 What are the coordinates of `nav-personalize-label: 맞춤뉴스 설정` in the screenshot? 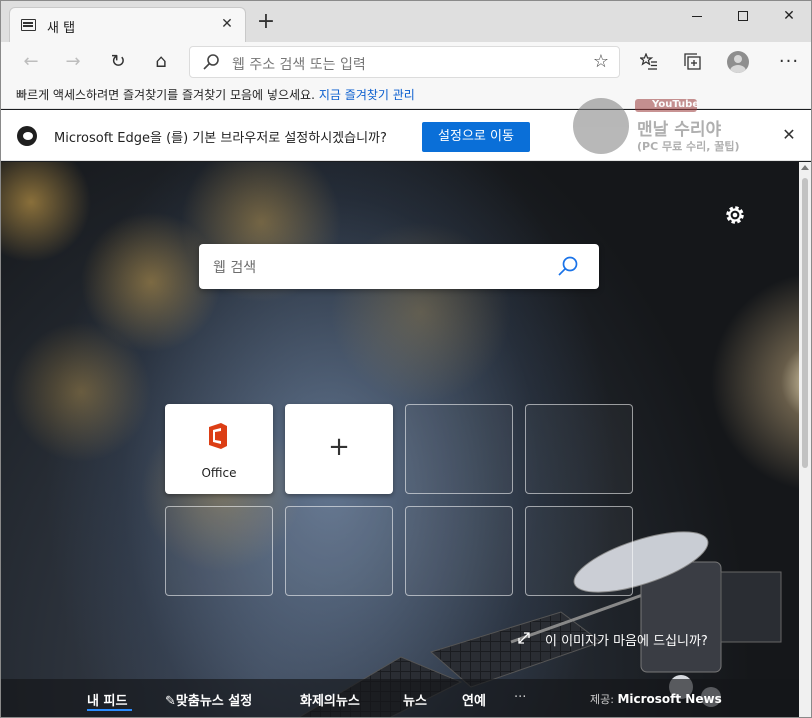 It's located at (214, 701).